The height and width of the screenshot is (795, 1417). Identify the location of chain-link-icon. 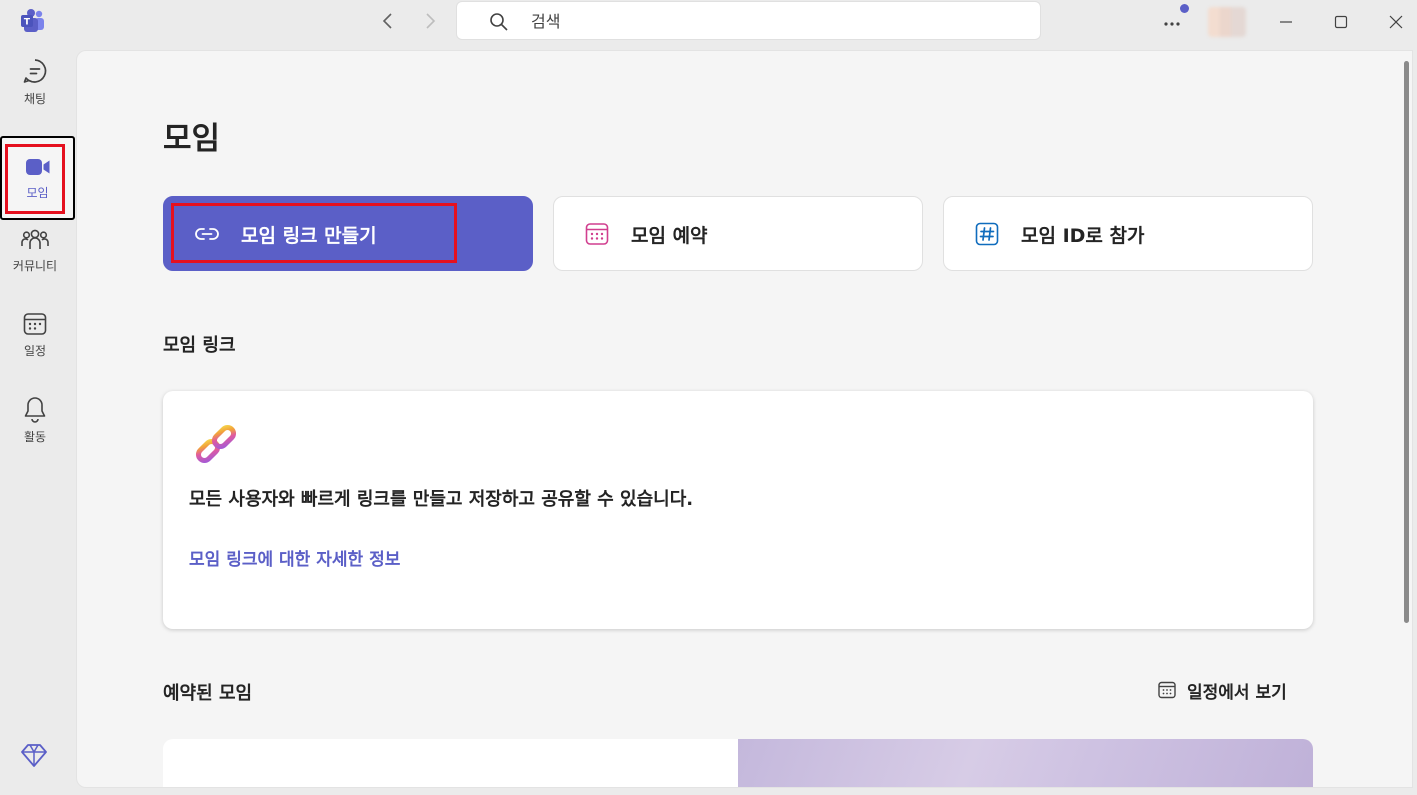
(216, 444).